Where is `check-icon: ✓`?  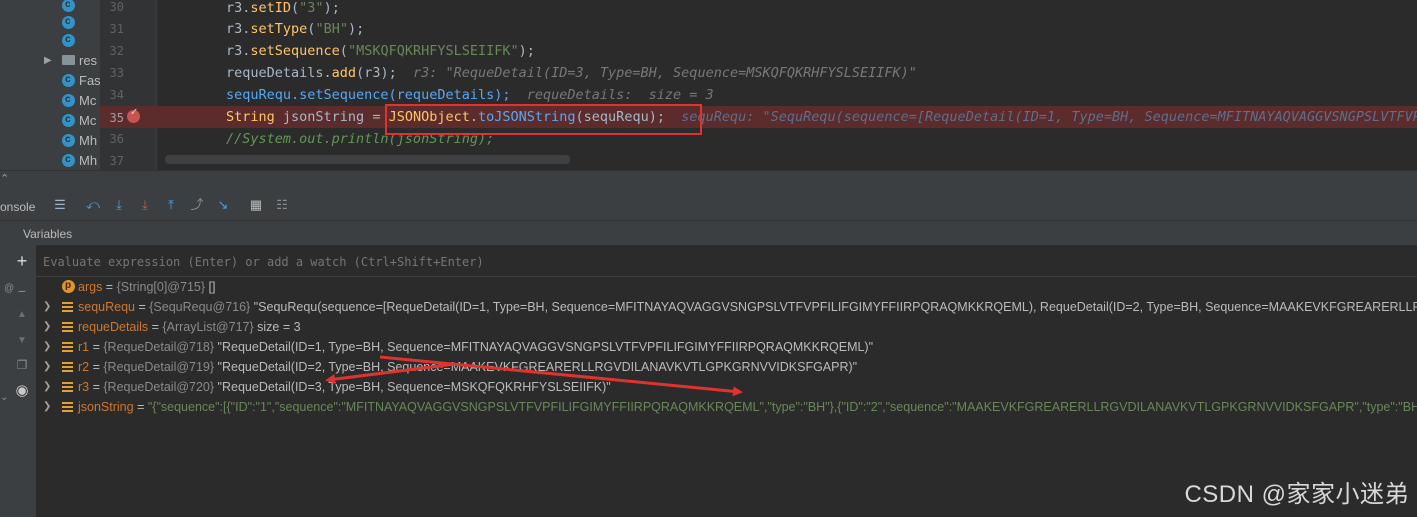 check-icon: ✓ is located at coordinates (134, 112).